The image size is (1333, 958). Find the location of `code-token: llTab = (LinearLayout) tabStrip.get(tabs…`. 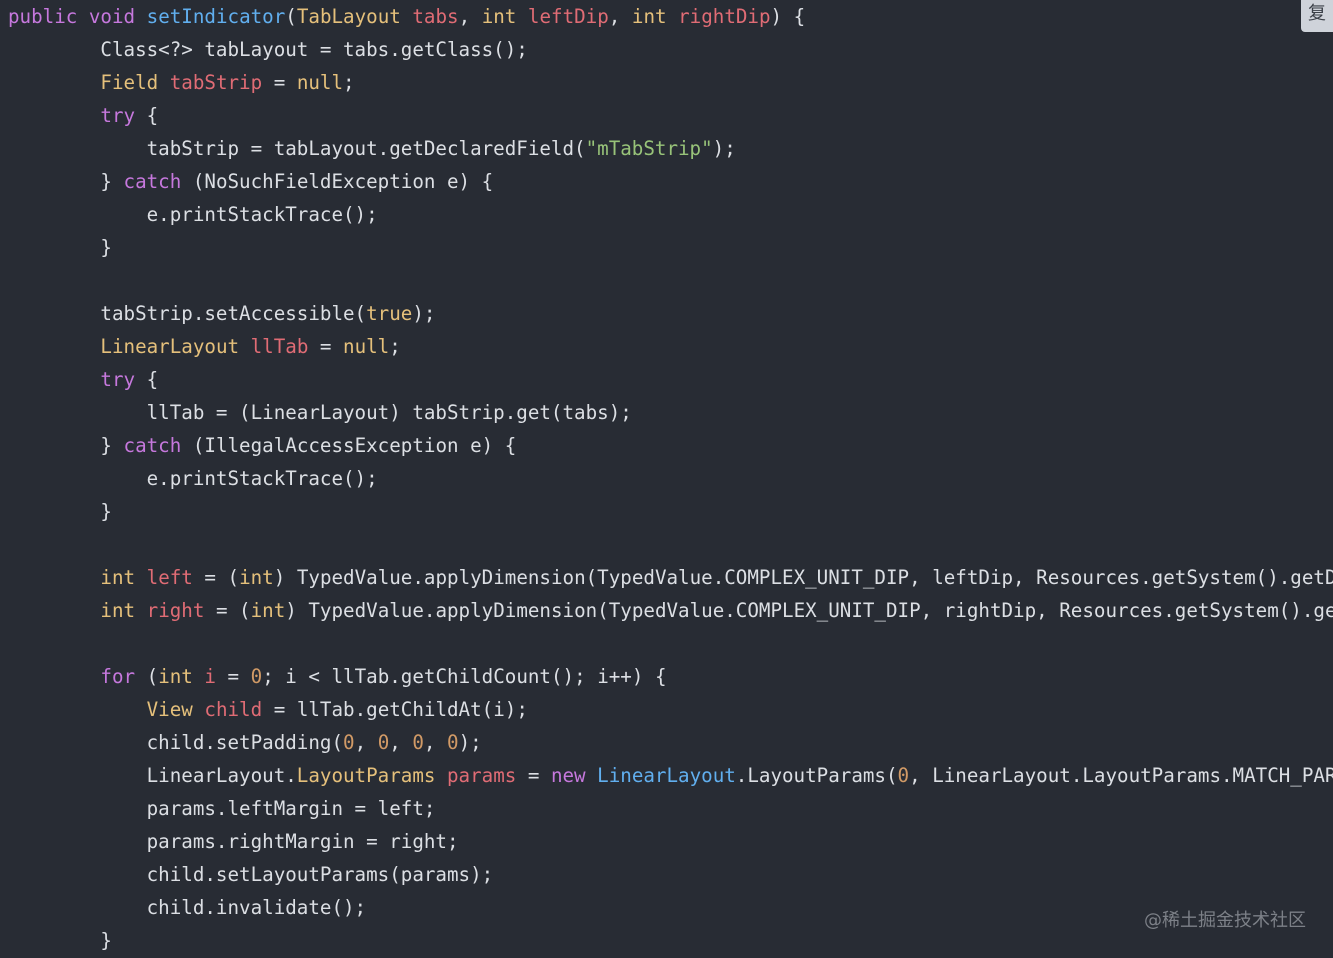

code-token: llTab = (LinearLayout) tabStrip.get(tabs… is located at coordinates (320, 412).